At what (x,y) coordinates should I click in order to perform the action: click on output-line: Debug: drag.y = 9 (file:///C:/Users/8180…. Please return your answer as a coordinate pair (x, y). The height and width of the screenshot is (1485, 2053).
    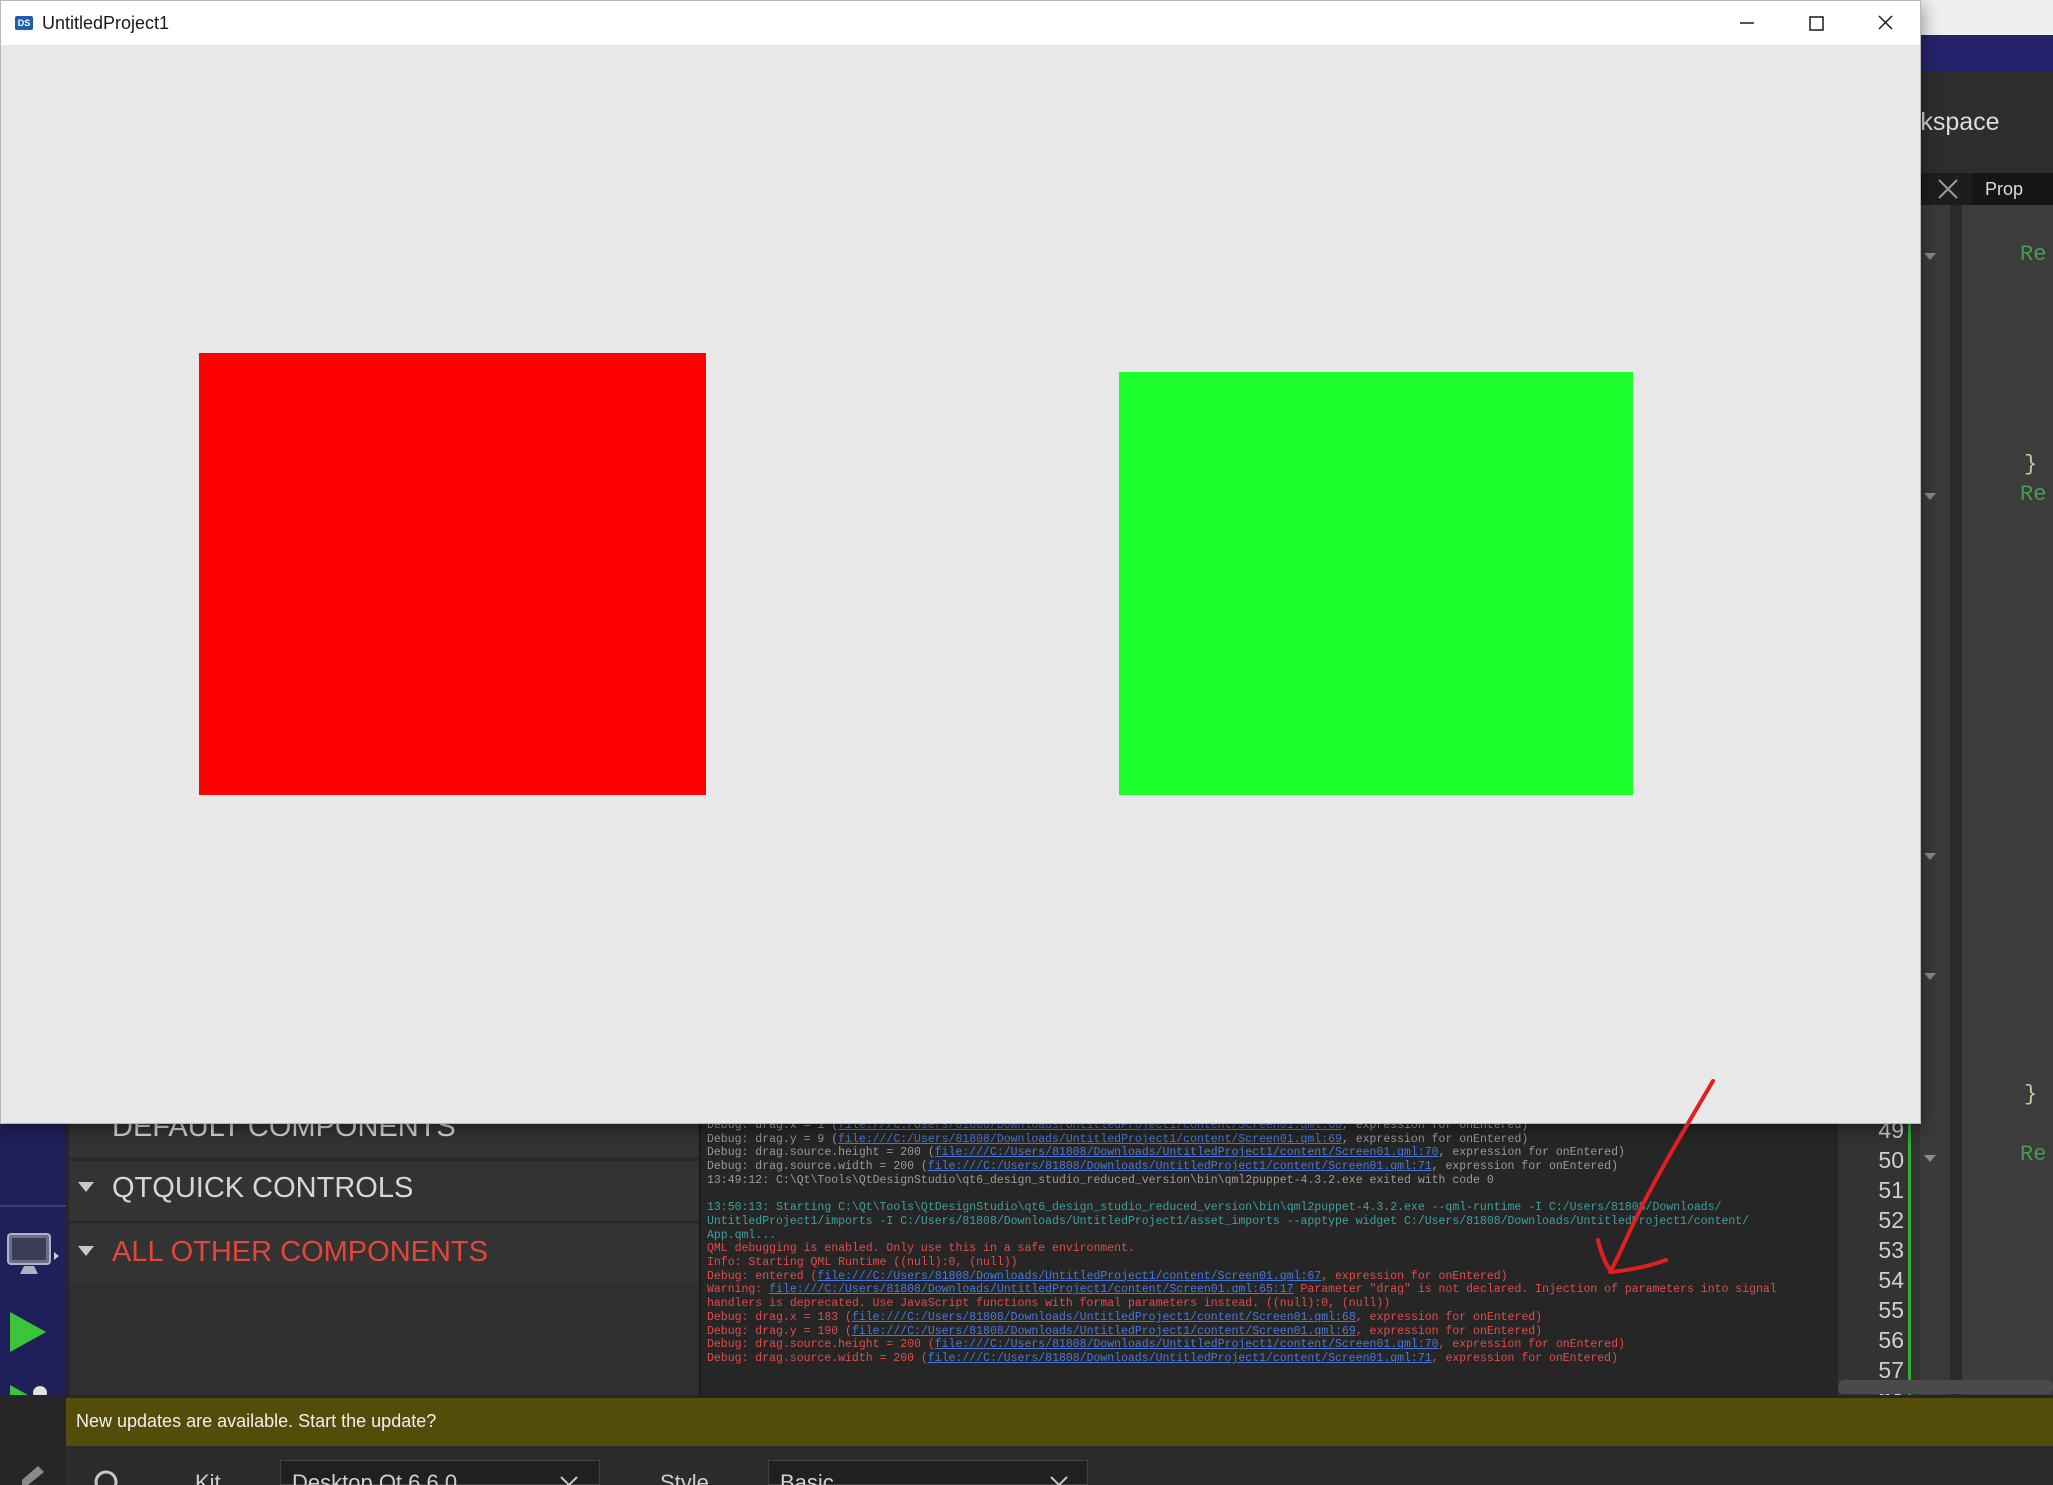
    Looking at the image, I should click on (1117, 1139).